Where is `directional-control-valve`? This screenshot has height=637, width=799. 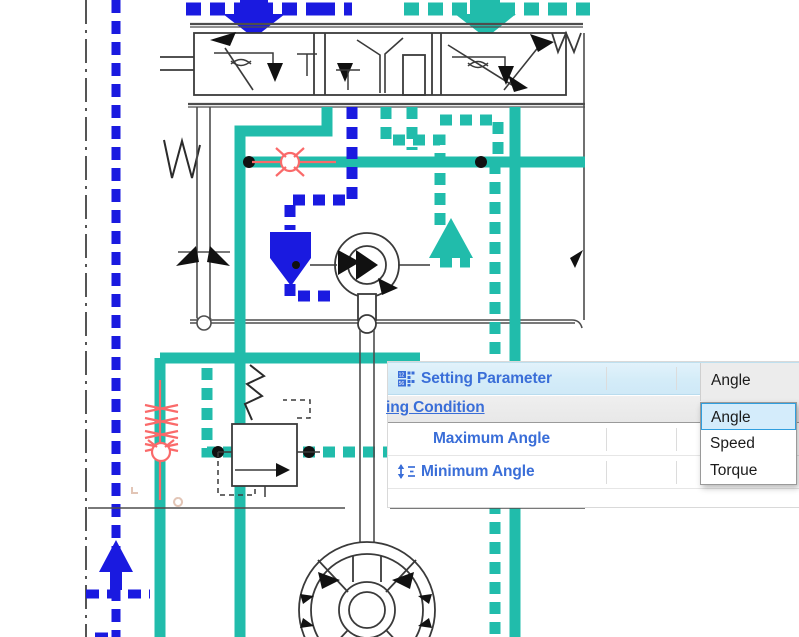
directional-control-valve is located at coordinates (363, 64).